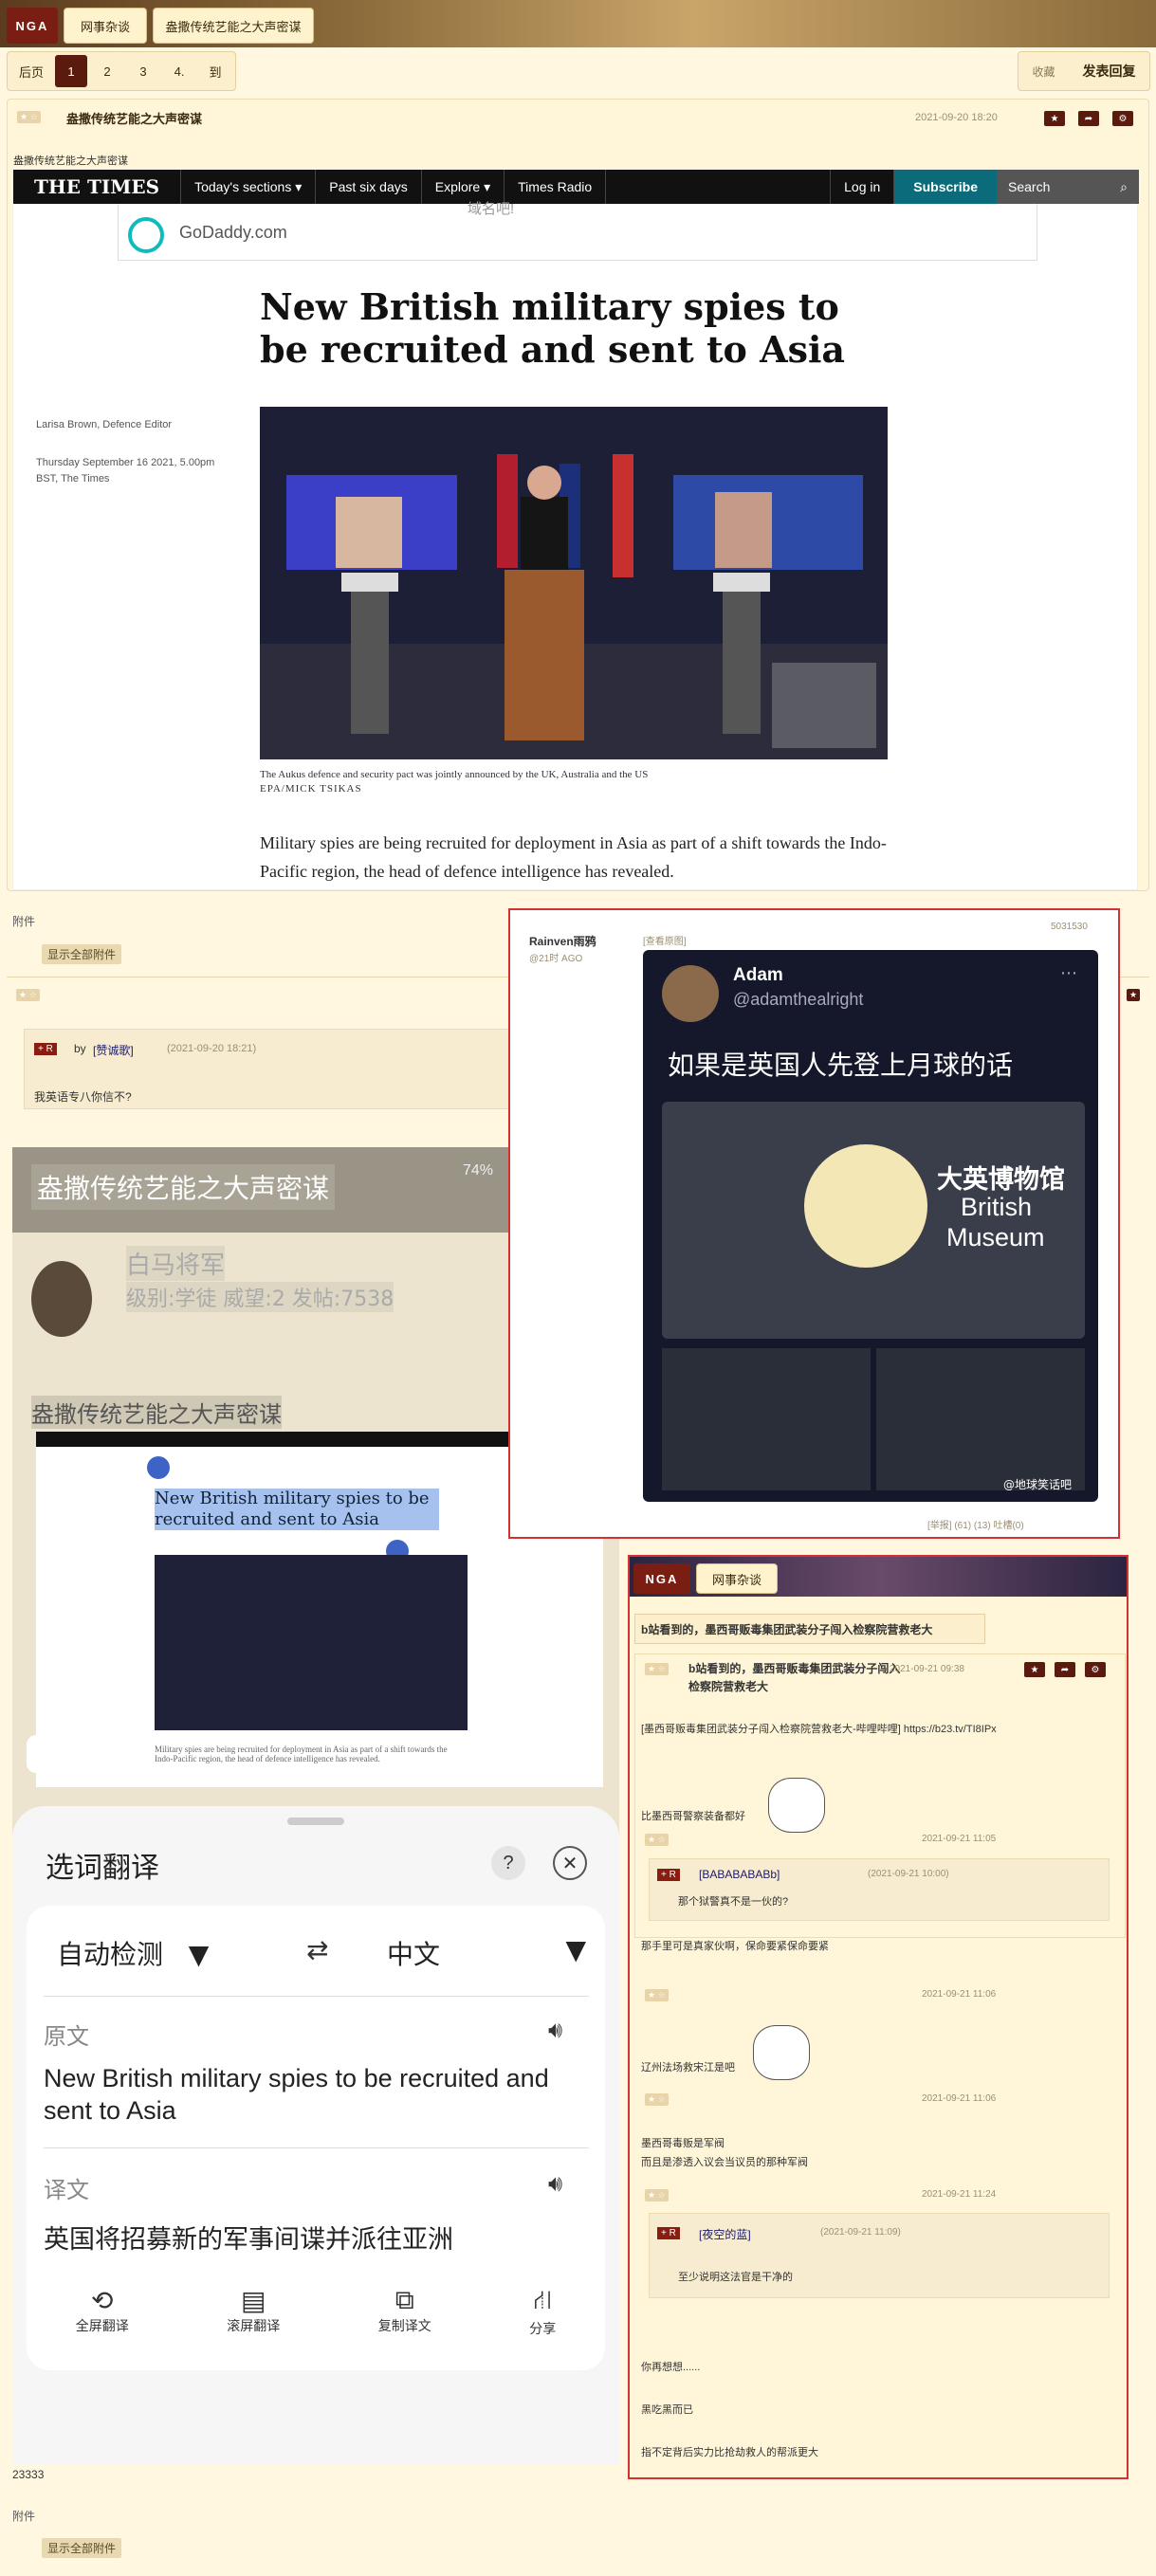 The width and height of the screenshot is (1156, 2576). I want to click on avatar, so click(61, 1299).